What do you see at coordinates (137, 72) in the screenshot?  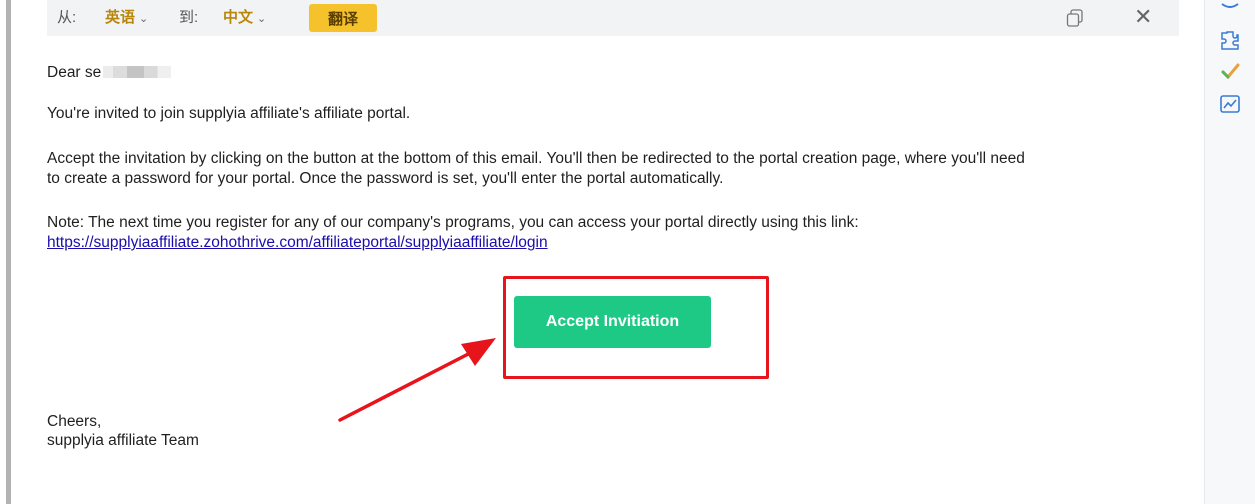 I see `blurred-name` at bounding box center [137, 72].